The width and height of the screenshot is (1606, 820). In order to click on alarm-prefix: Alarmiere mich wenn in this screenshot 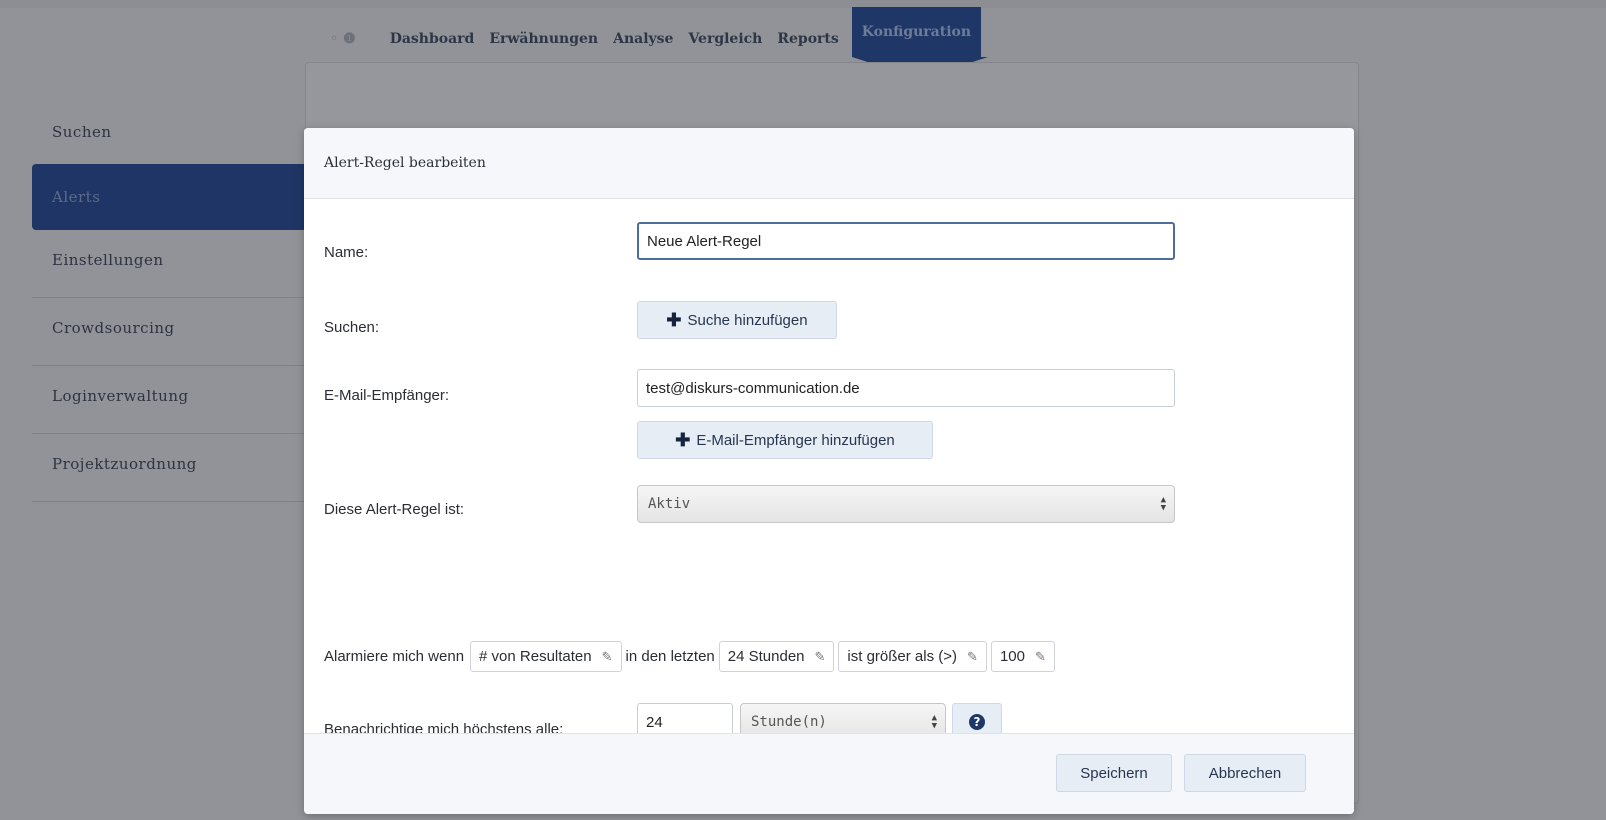, I will do `click(394, 656)`.